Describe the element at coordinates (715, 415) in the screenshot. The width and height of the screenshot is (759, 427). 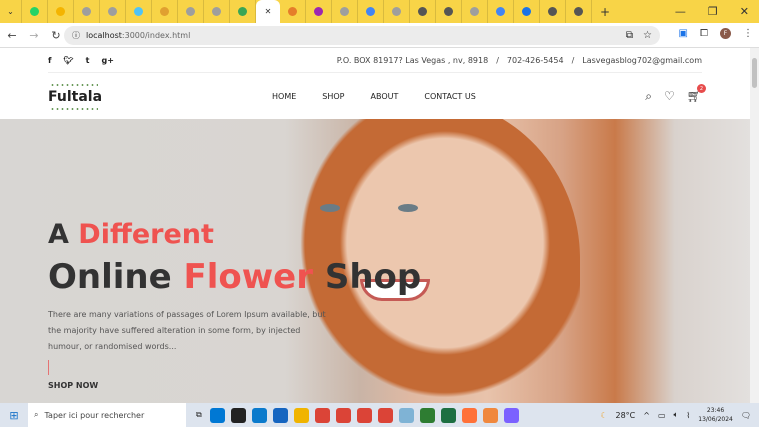
I see `clock: 23:46 13/06/2024` at that location.